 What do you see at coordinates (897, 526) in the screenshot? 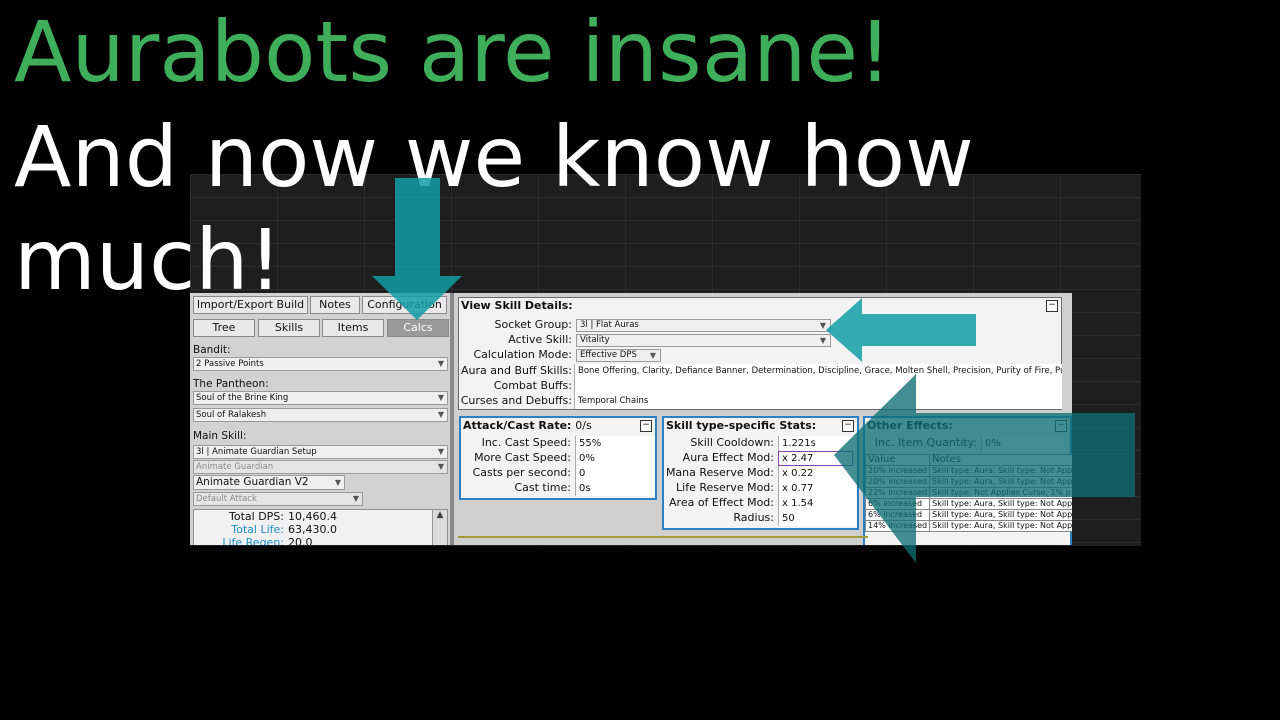
I see `table-cell: 14% increased` at bounding box center [897, 526].